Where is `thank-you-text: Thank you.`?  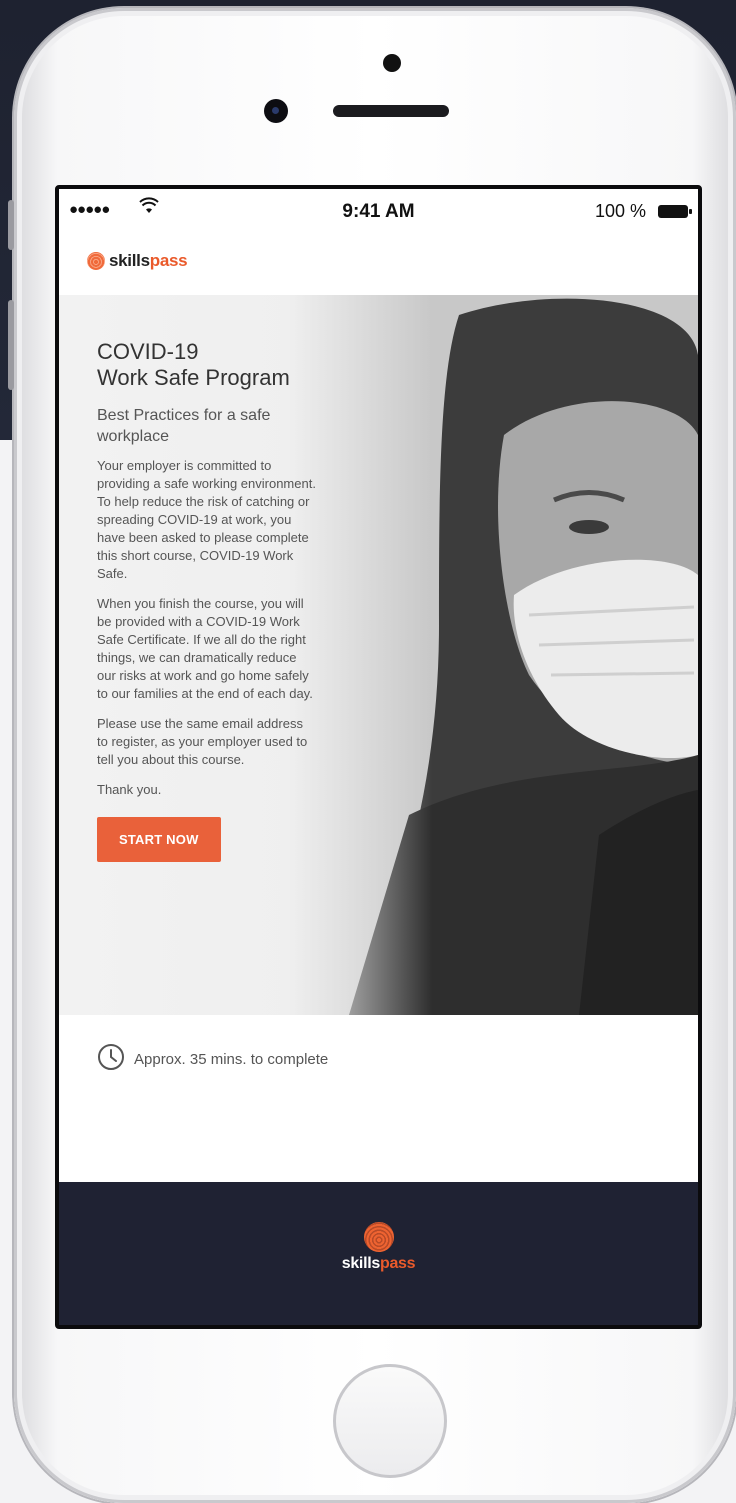
thank-you-text: Thank you. is located at coordinates (129, 789).